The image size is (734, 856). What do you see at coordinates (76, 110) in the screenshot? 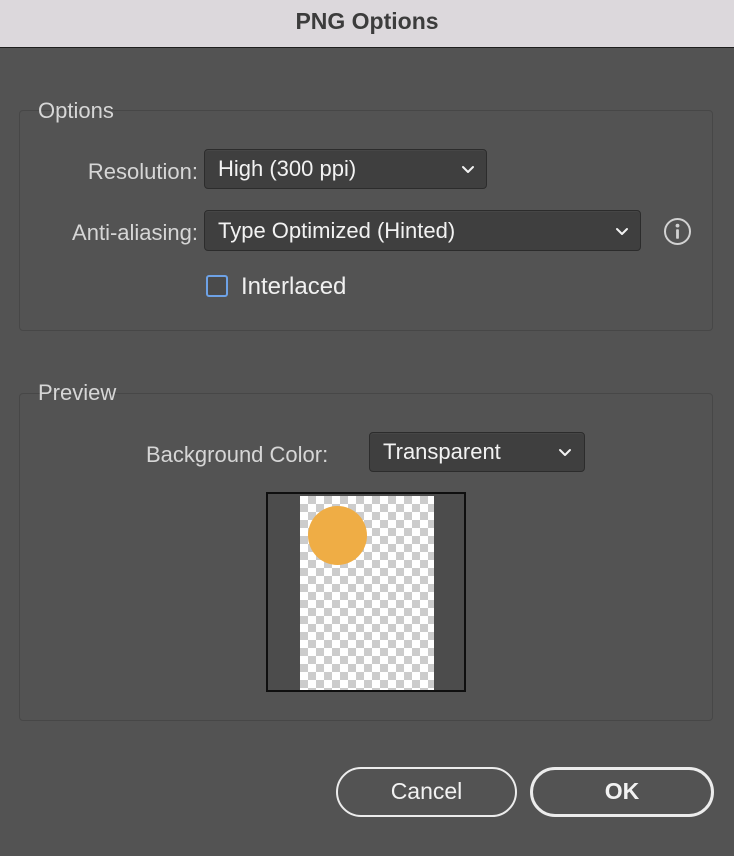
I see `options-group-title: Options` at bounding box center [76, 110].